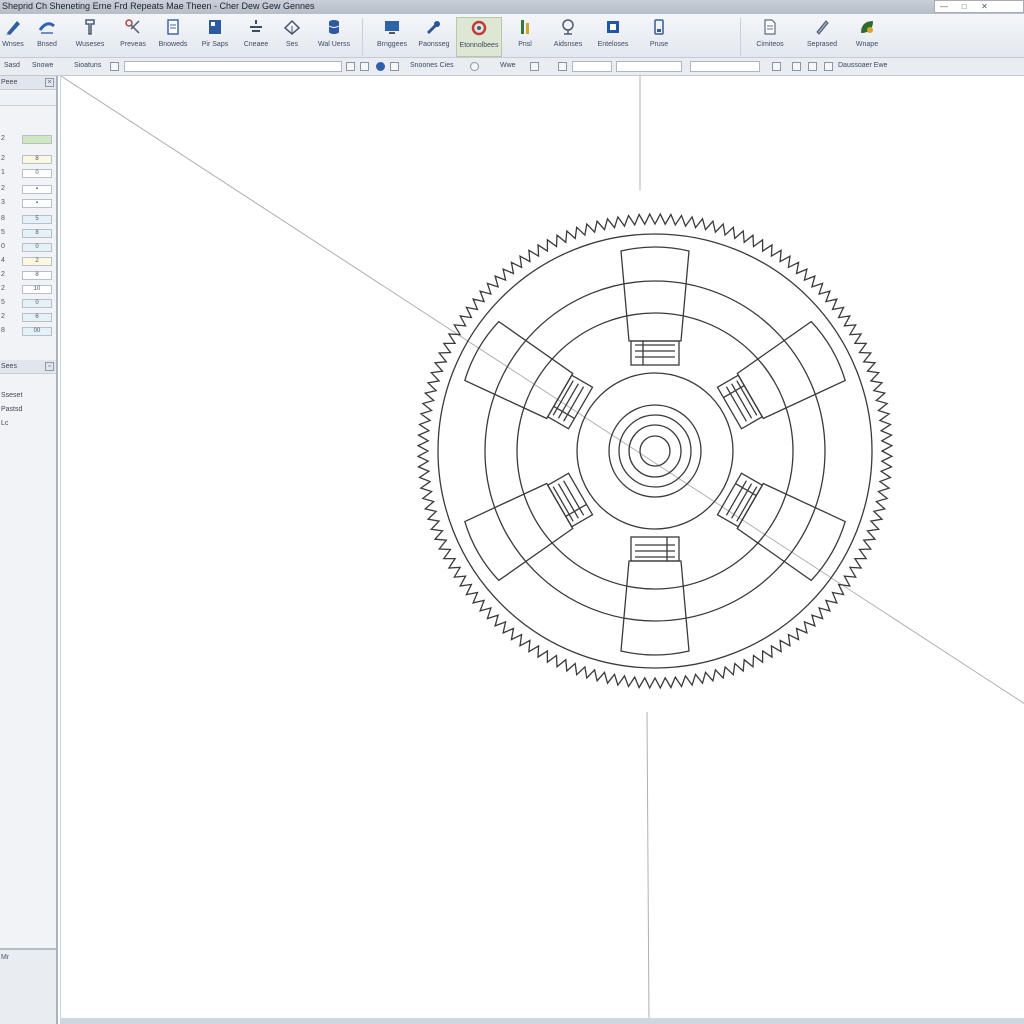 Image resolution: width=1024 pixels, height=1024 pixels. I want to click on property-row: 2 ▪, so click(28, 189).